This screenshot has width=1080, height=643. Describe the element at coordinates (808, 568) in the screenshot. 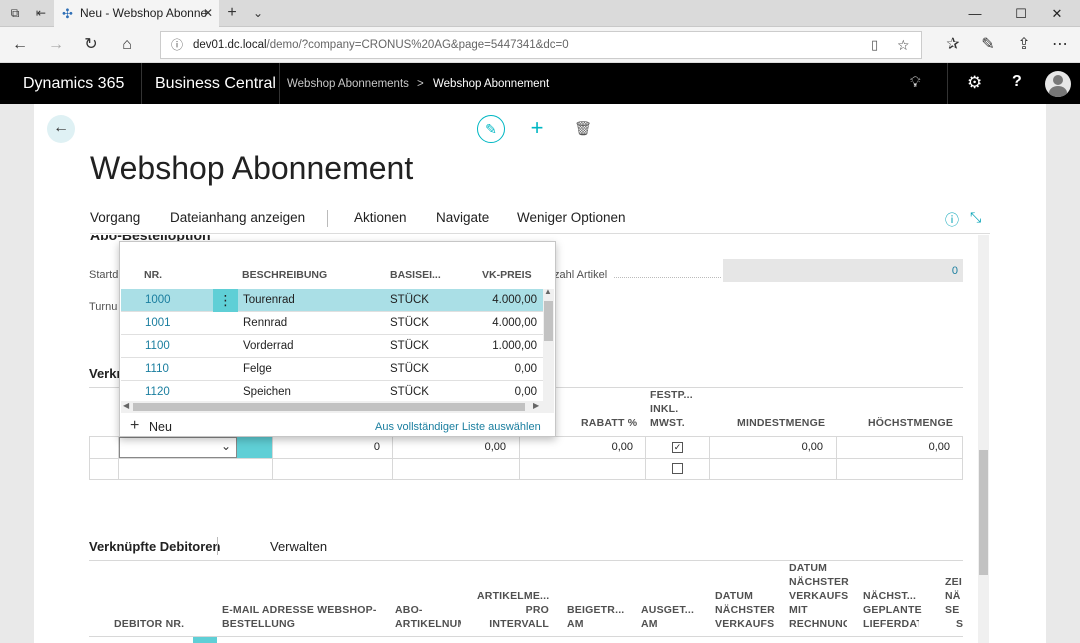

I see `col-datum-rech-1: DATUM` at that location.